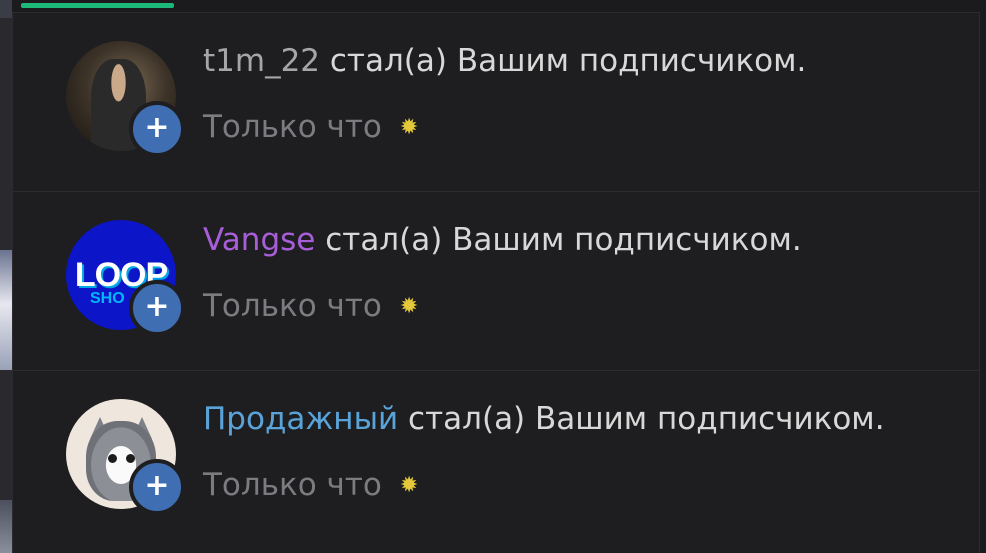 Image resolution: width=986 pixels, height=553 pixels. Describe the element at coordinates (126, 280) in the screenshot. I see `avatar-container: LOOP SHO +` at that location.